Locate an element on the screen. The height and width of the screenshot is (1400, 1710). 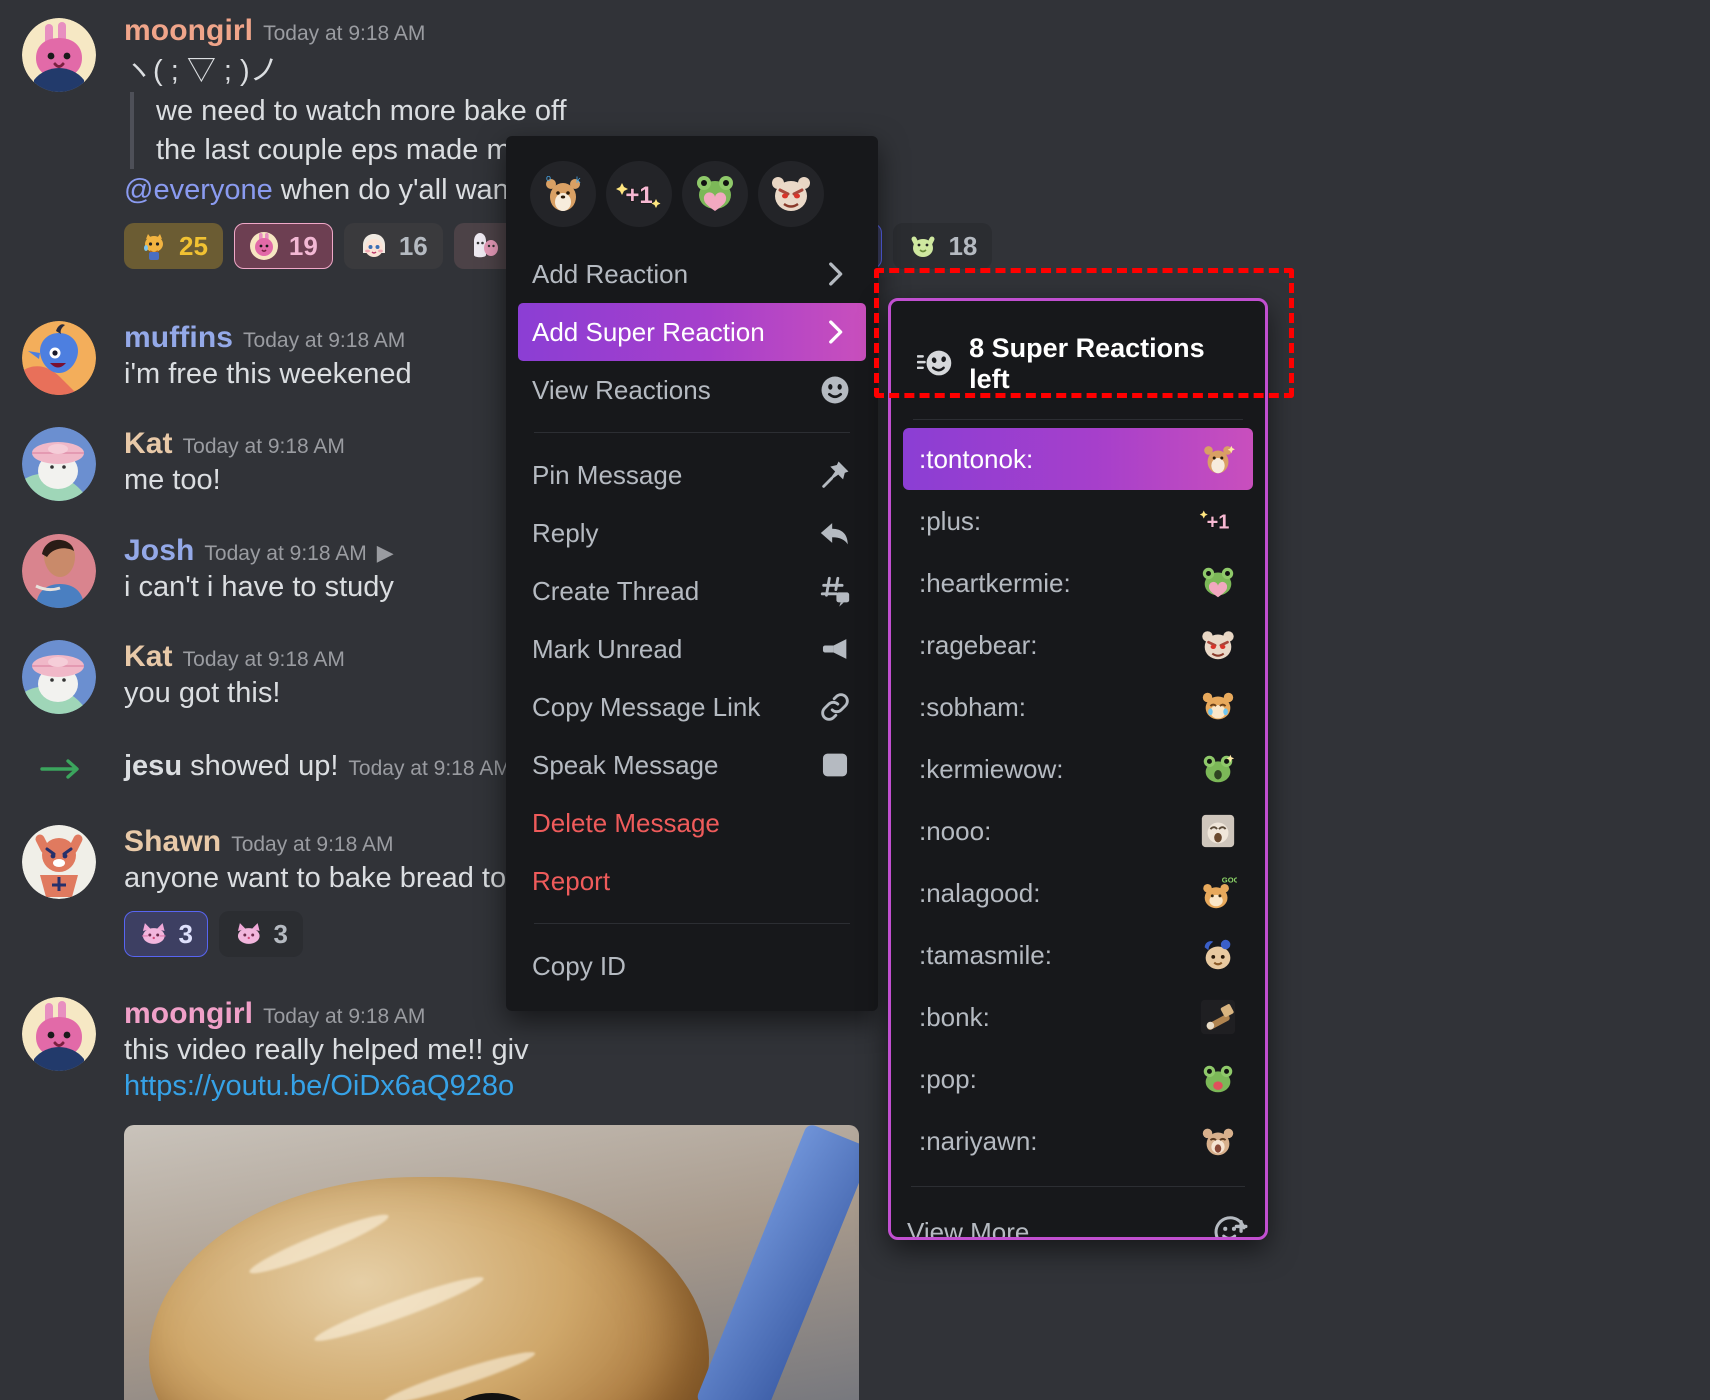
svg-text: GOOD! is located at coordinates (1229, 880).